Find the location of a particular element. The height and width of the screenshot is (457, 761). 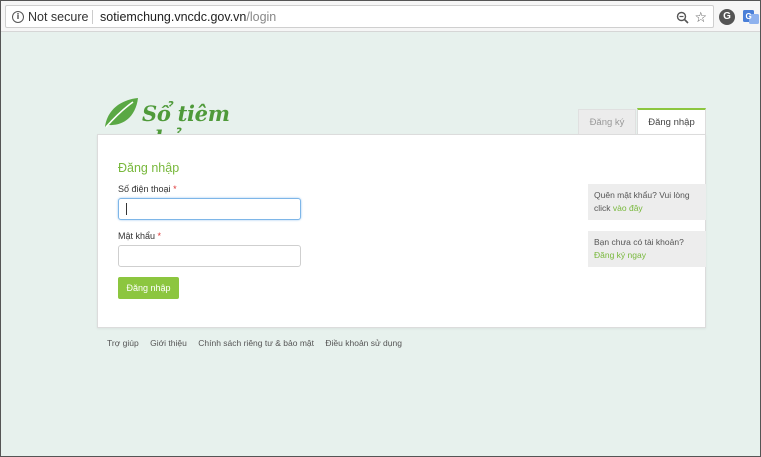

phone-label-text: Số điện thoại is located at coordinates (144, 189).